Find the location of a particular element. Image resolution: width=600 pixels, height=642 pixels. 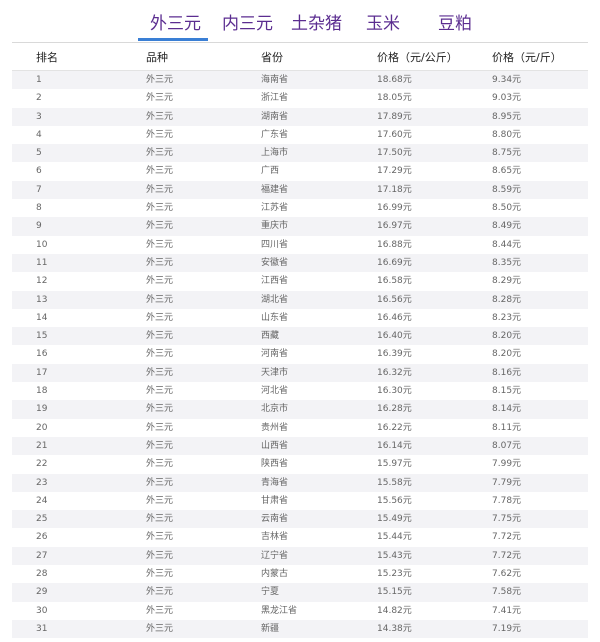

cell-rank: 16 is located at coordinates (42, 354).